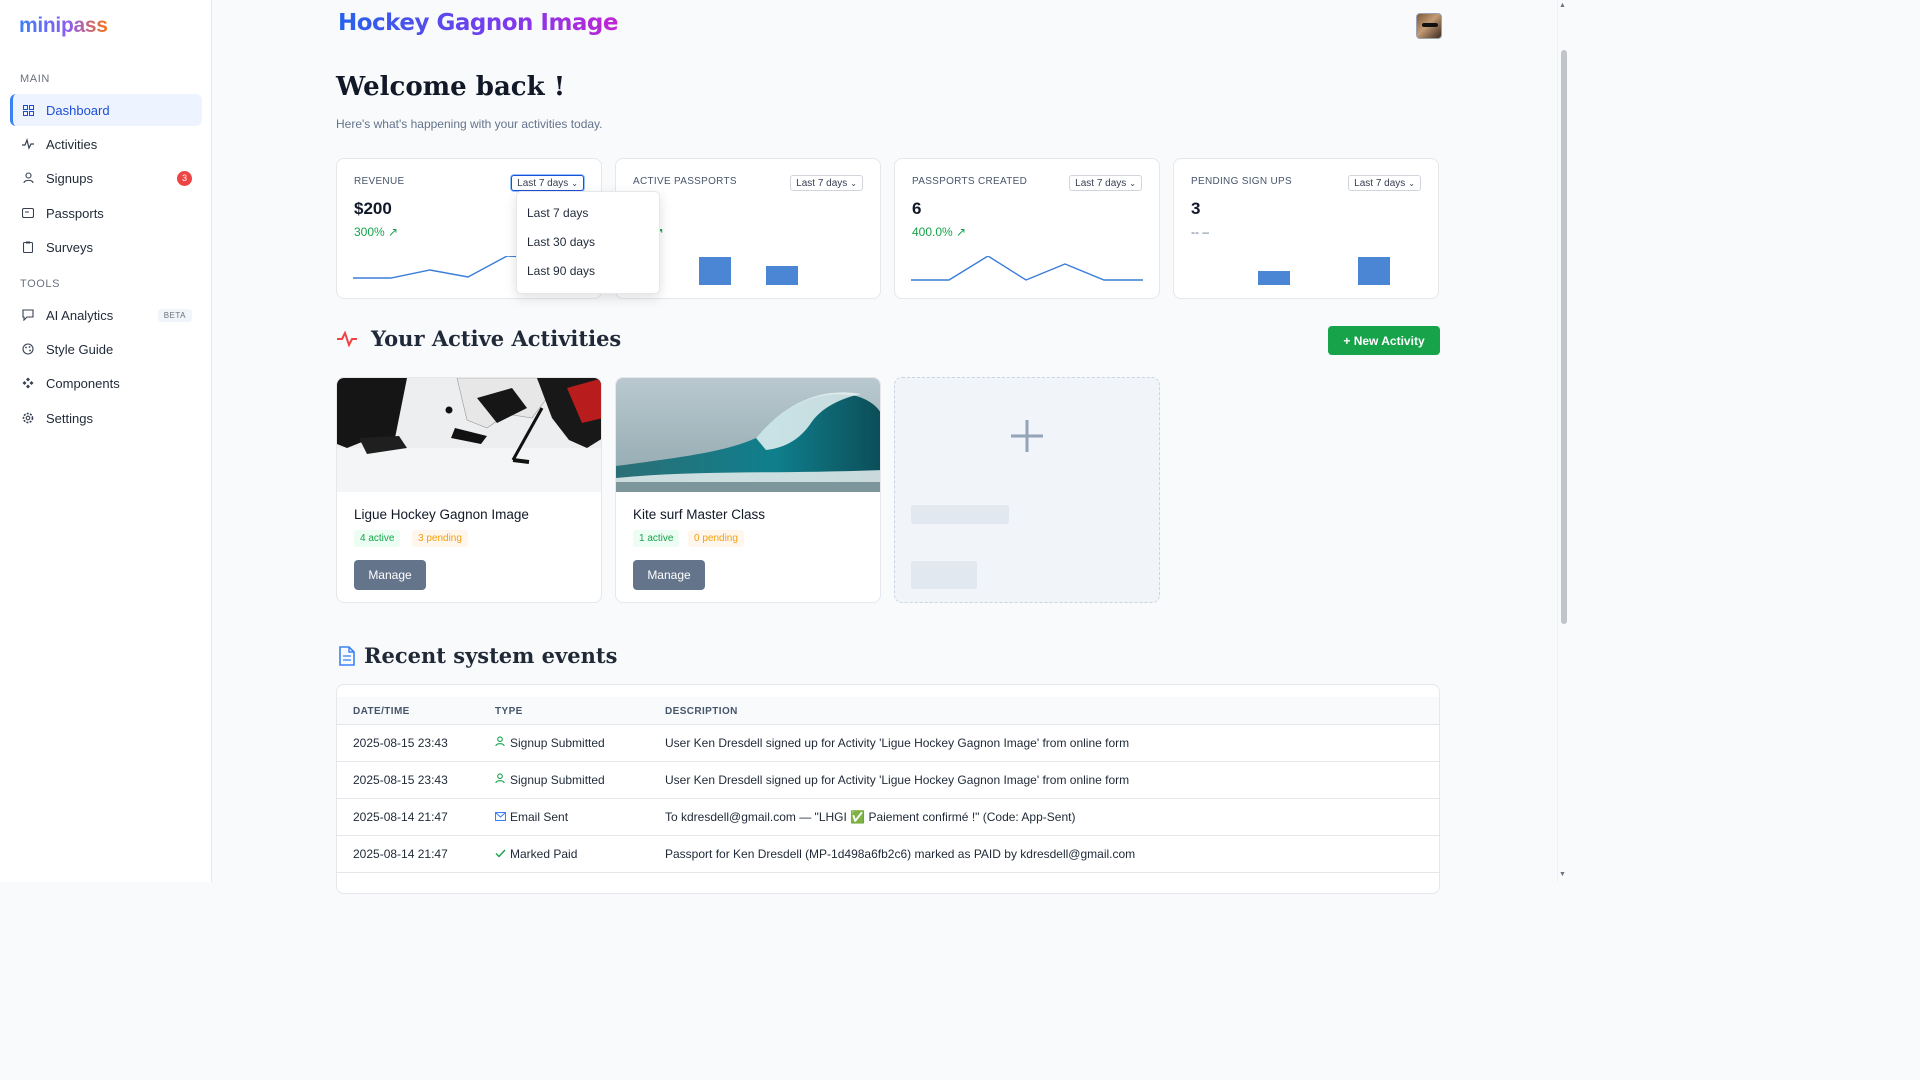  I want to click on sidebar-item-label: Dashboard, so click(78, 110).